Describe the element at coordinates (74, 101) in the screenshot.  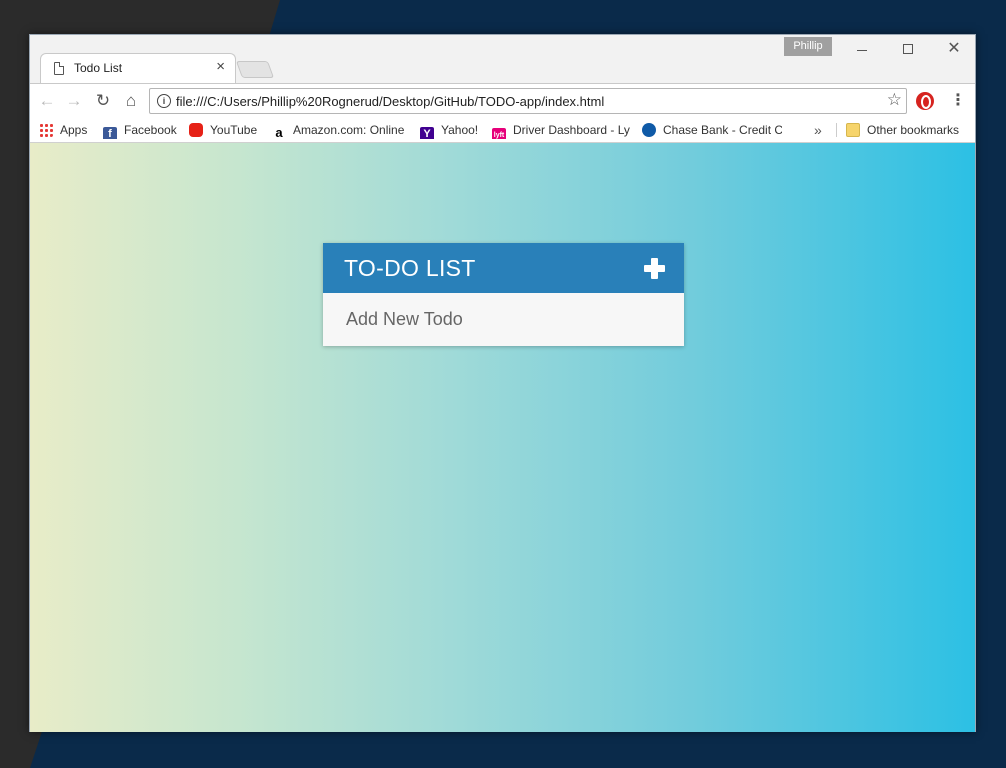
I see `forward-button: →` at that location.